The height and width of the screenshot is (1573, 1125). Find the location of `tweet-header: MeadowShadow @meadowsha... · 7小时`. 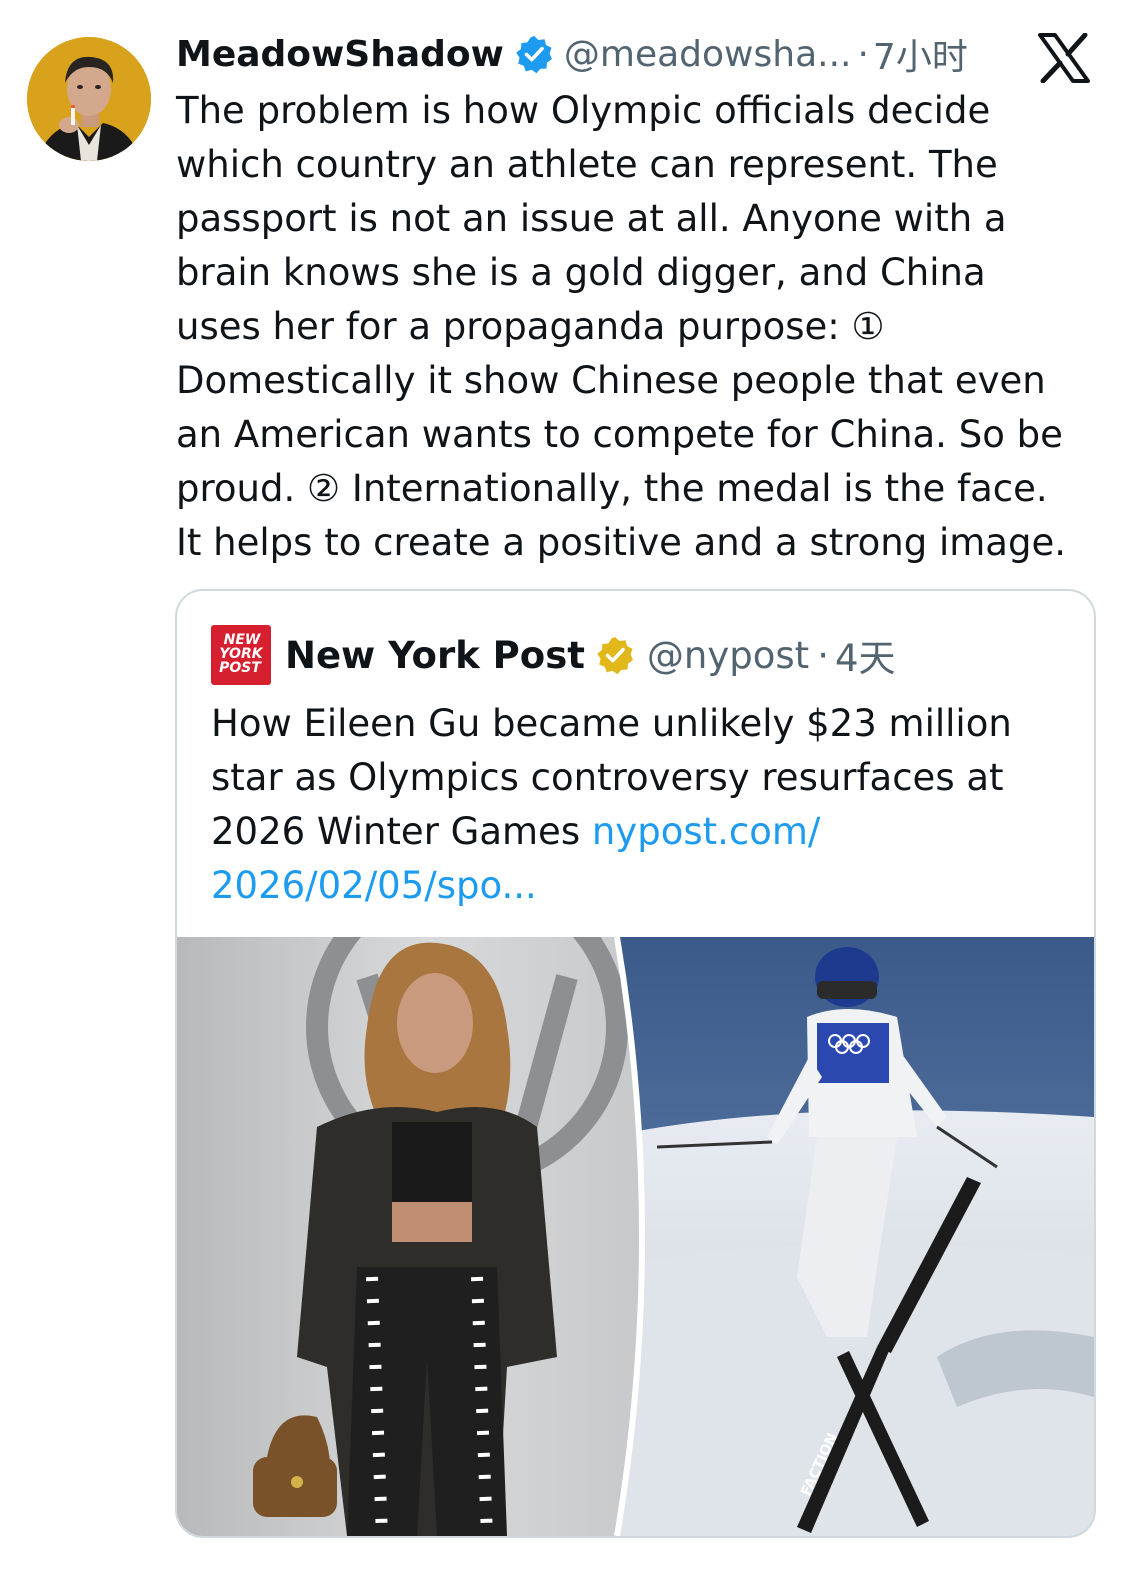

tweet-header: MeadowShadow @meadowsha... · 7小时 is located at coordinates (572, 54).